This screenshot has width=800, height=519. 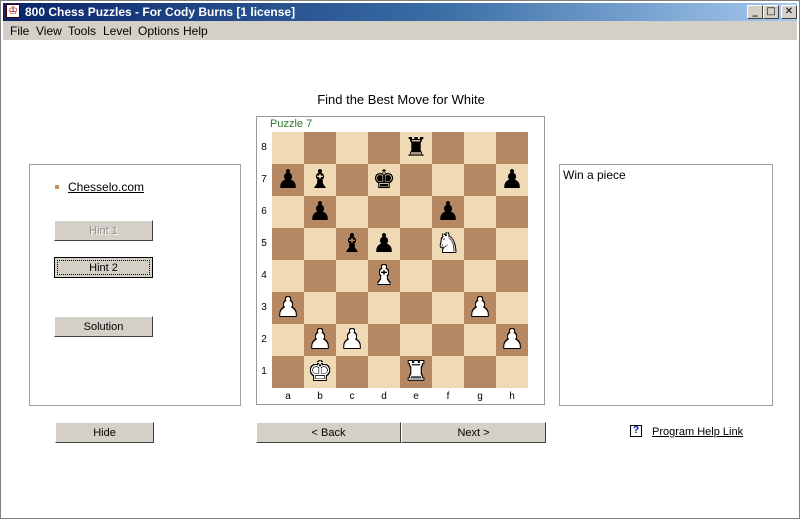 I want to click on square-a7: ♟, so click(x=288, y=180).